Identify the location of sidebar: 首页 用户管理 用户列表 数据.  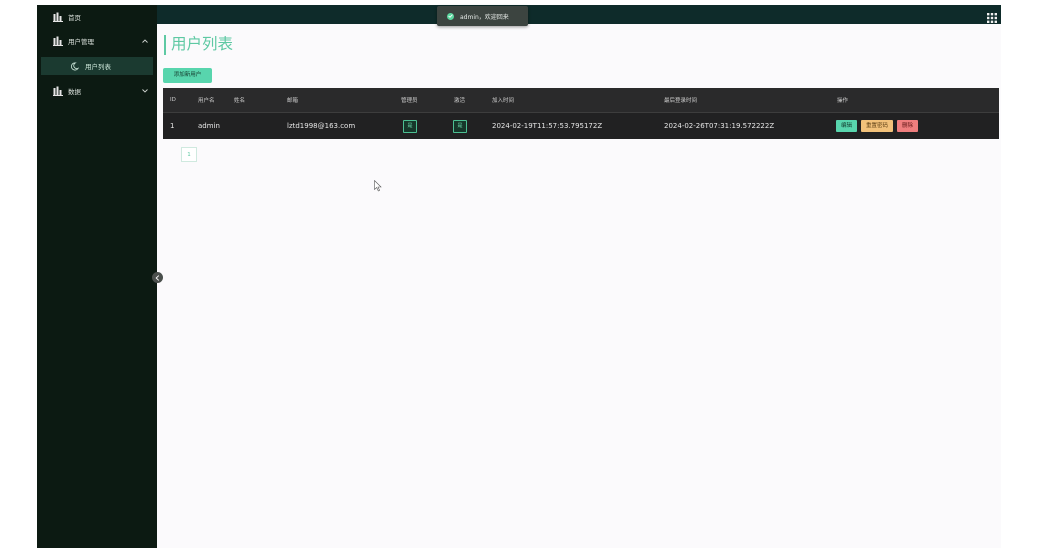
(97, 276).